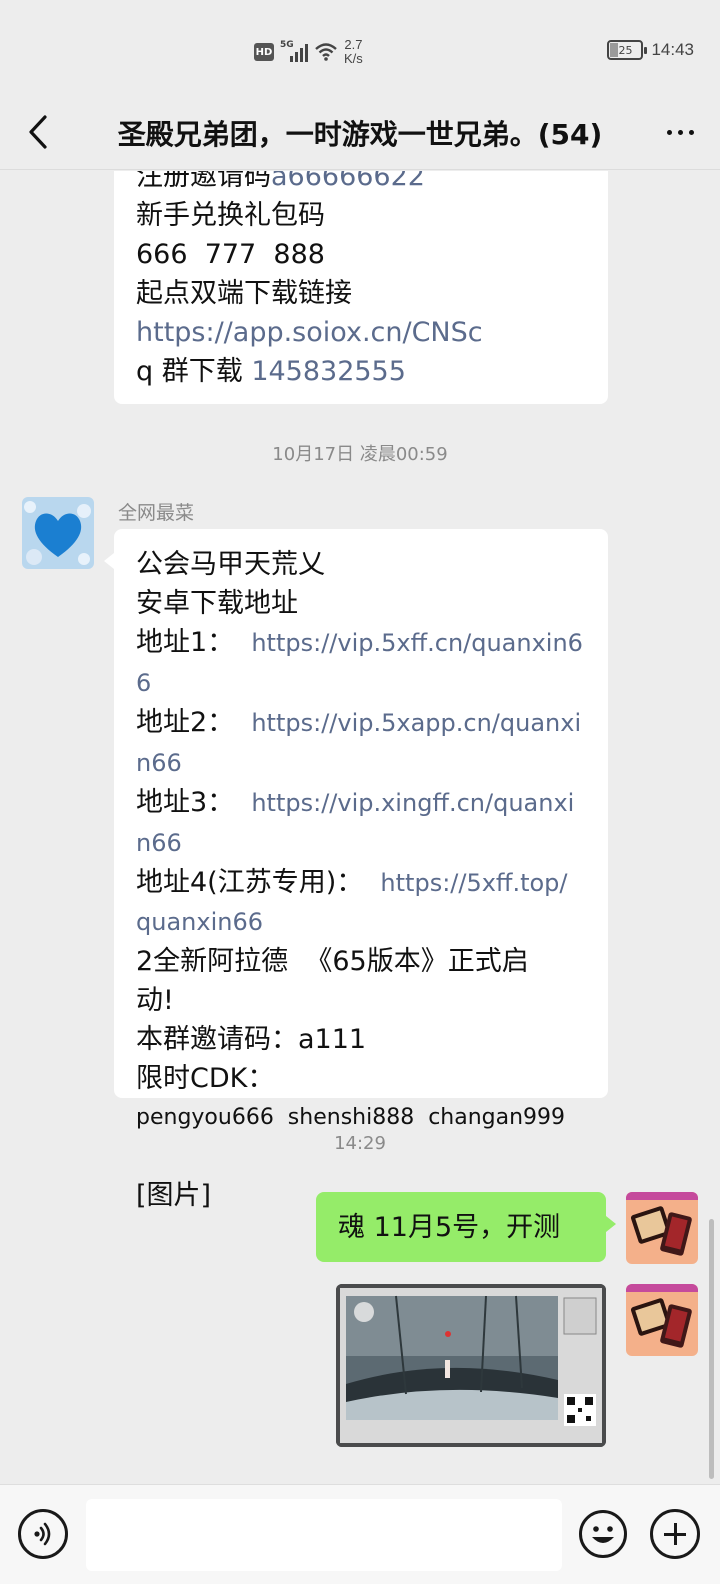 Image resolution: width=720 pixels, height=1584 pixels. What do you see at coordinates (711, 1349) in the screenshot?
I see `scrollbar` at bounding box center [711, 1349].